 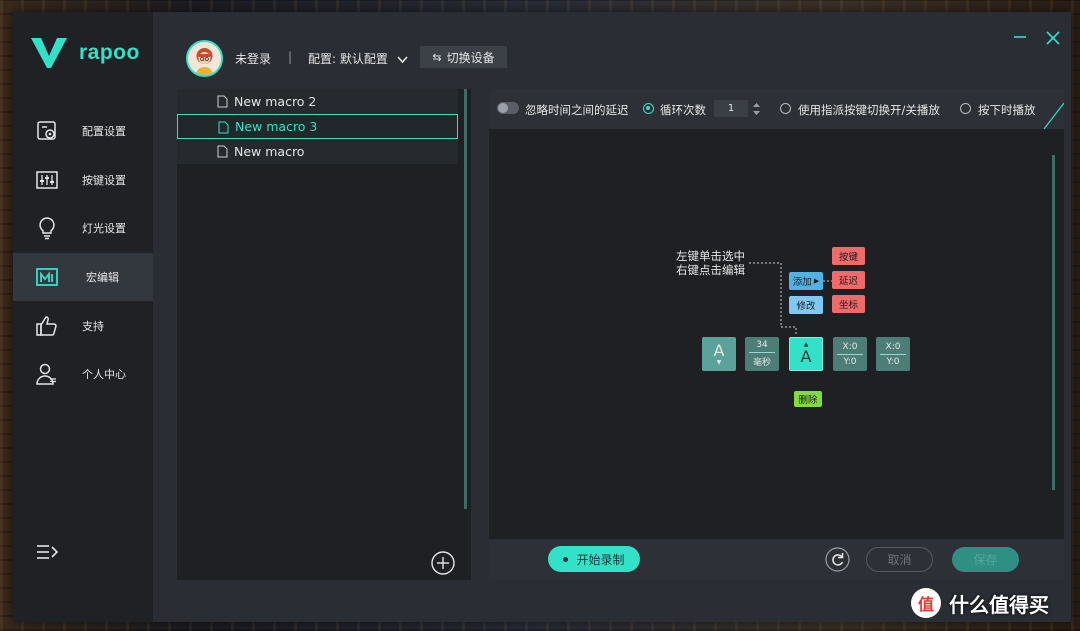 What do you see at coordinates (1053, 37) in the screenshot?
I see `close-icon` at bounding box center [1053, 37].